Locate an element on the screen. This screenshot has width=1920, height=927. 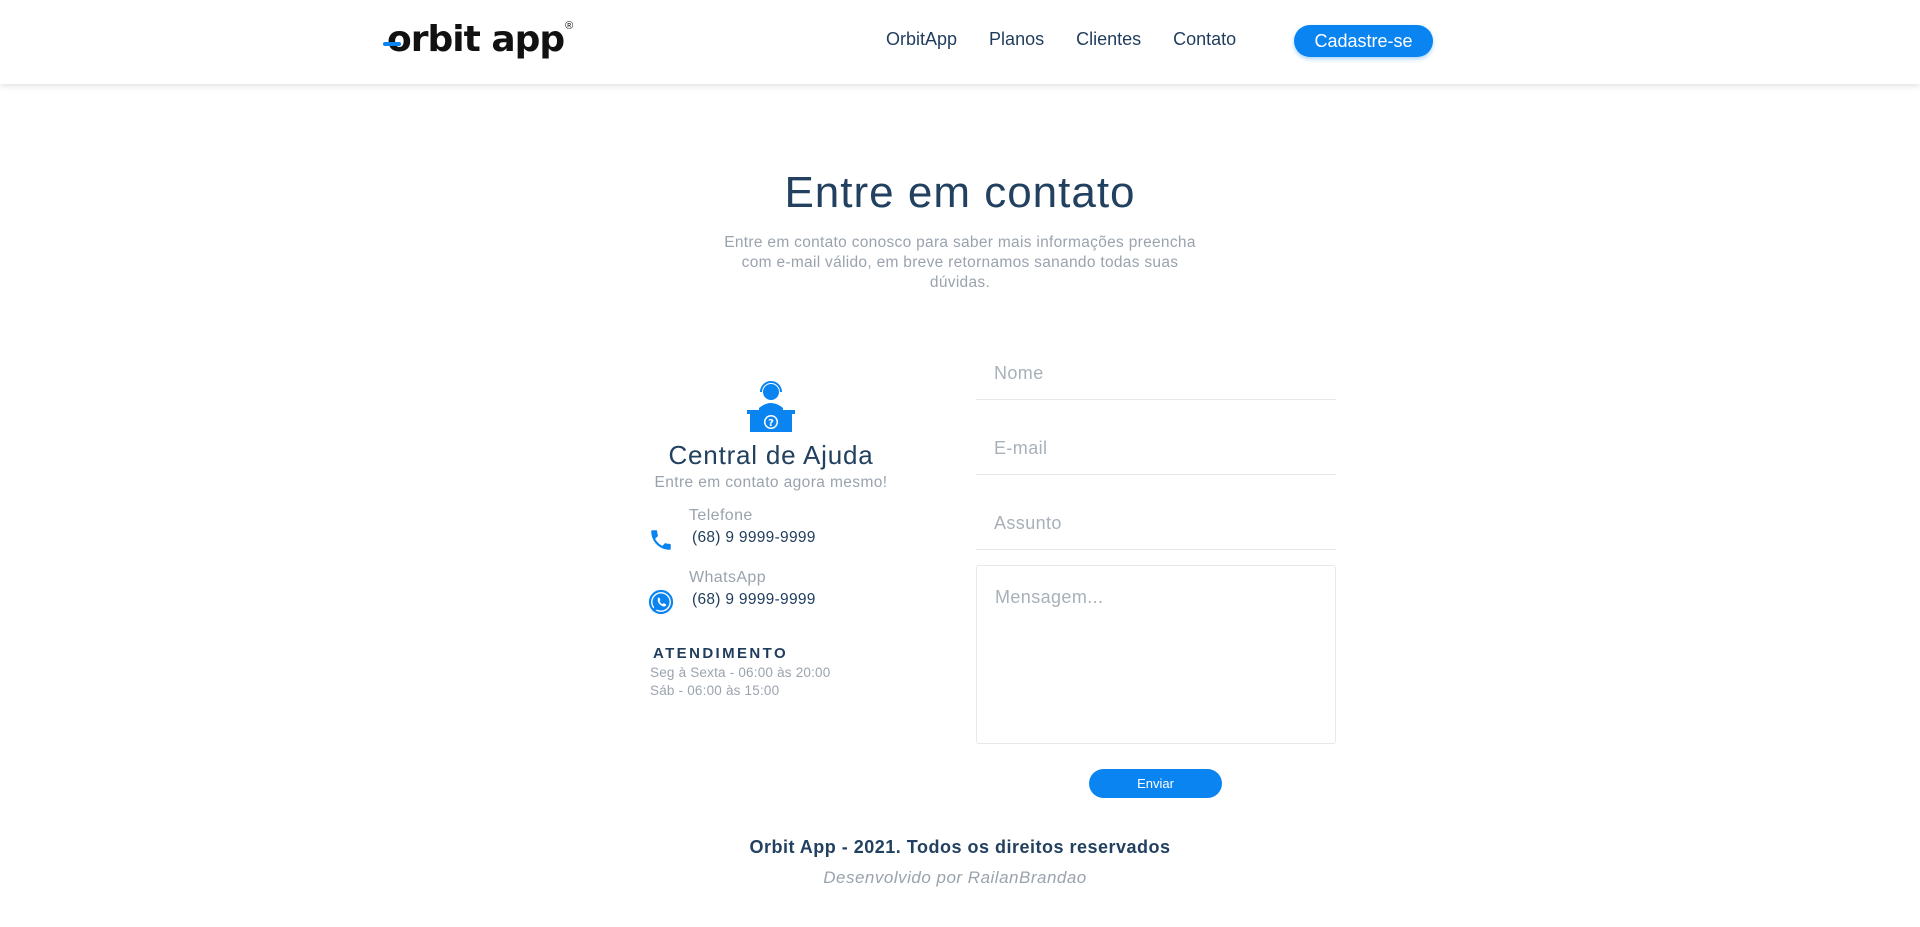
contact-phone: Telefone (68) 9 9999-9999 is located at coordinates (778, 532).